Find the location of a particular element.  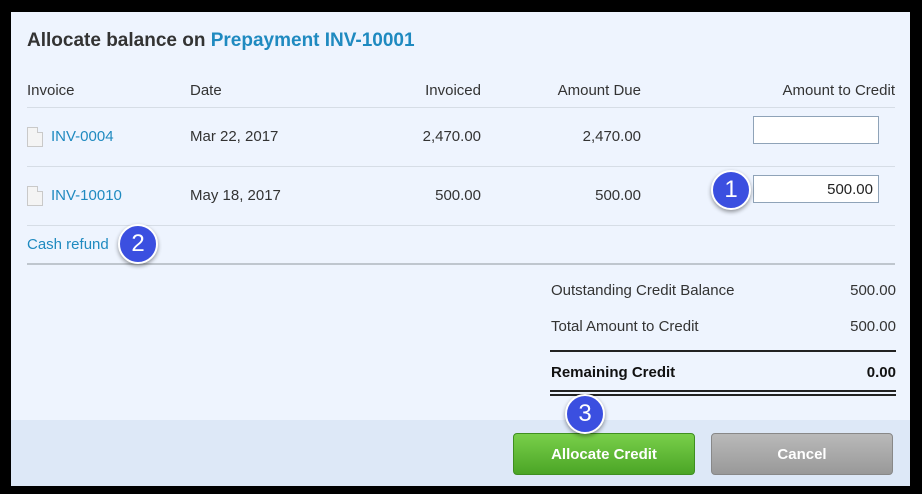

header-invoiced: Invoiced is located at coordinates (453, 90).